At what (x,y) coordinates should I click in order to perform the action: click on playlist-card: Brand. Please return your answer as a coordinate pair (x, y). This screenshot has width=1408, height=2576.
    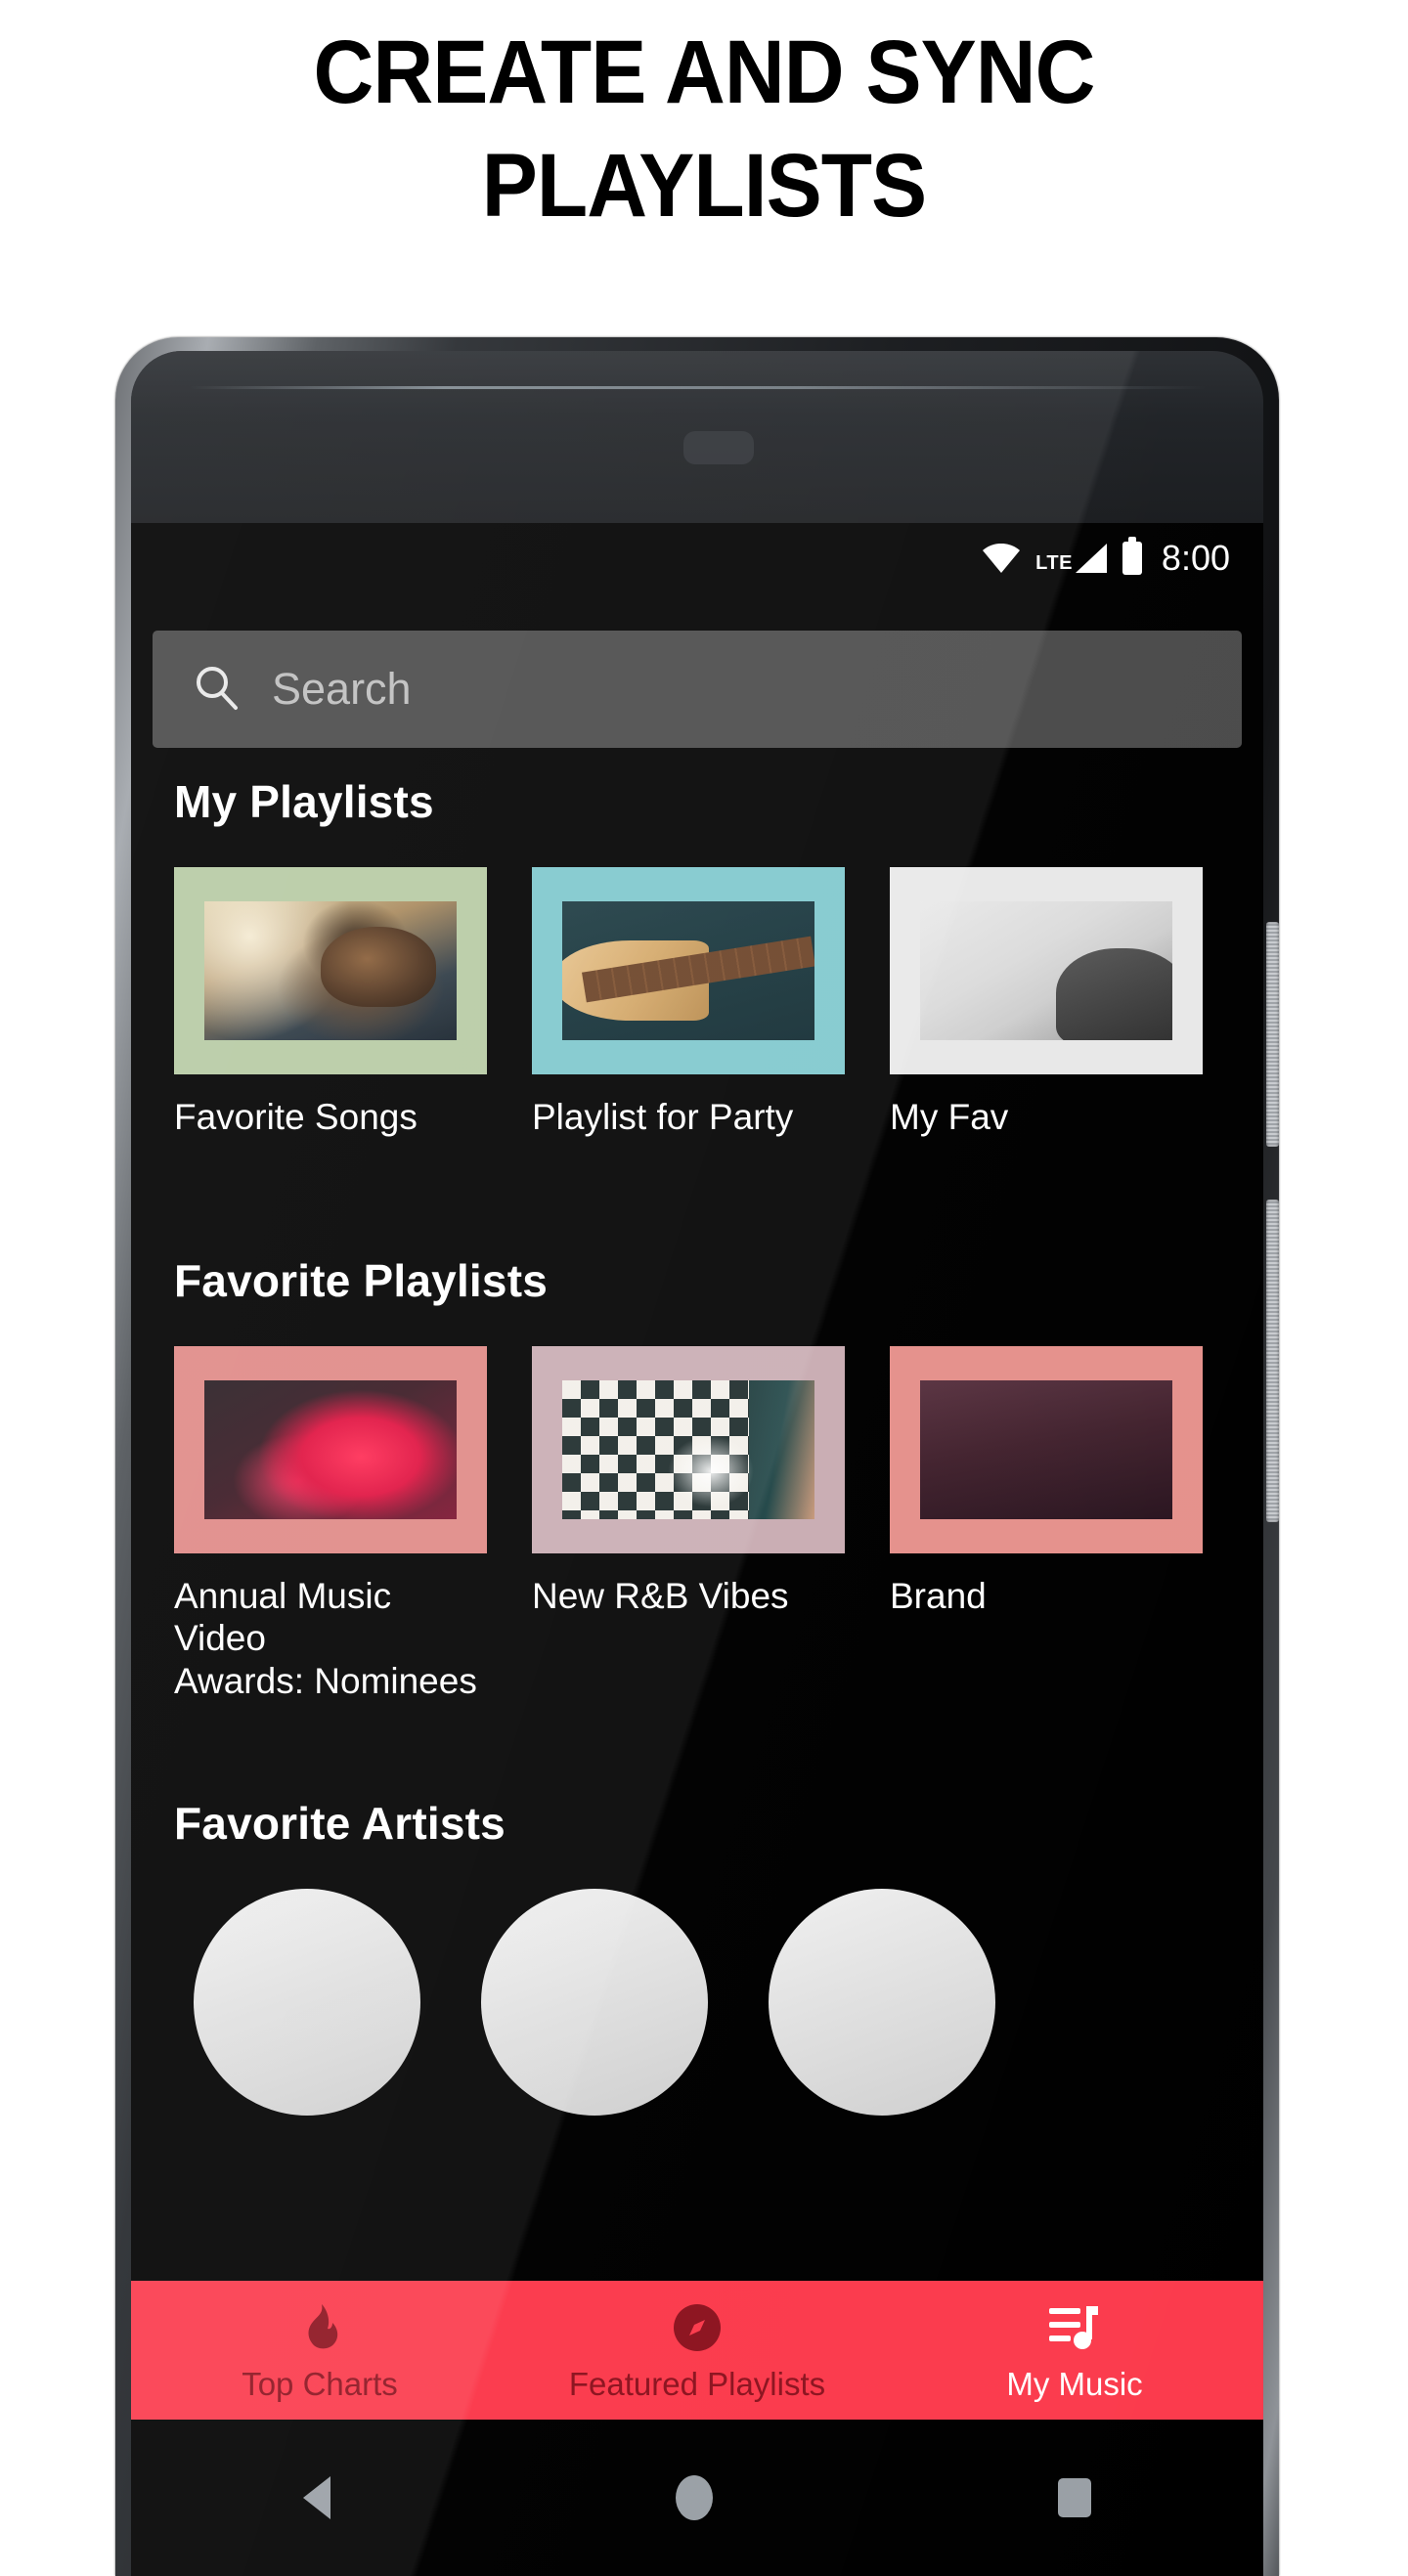
    Looking at the image, I should click on (1046, 1524).